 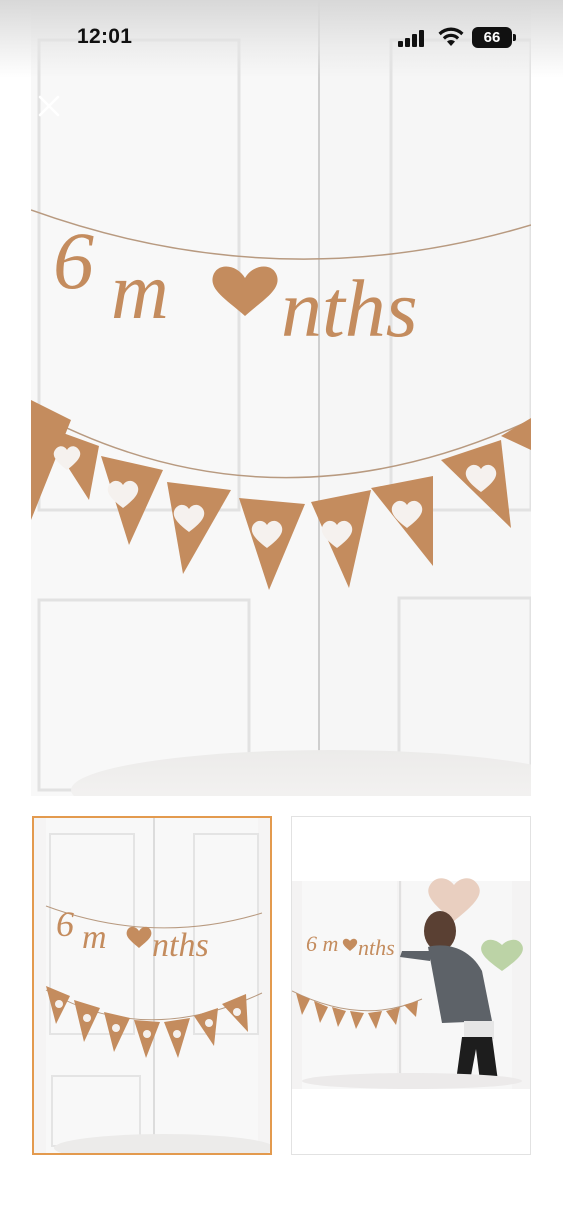 I want to click on close-icon, so click(x=49, y=106).